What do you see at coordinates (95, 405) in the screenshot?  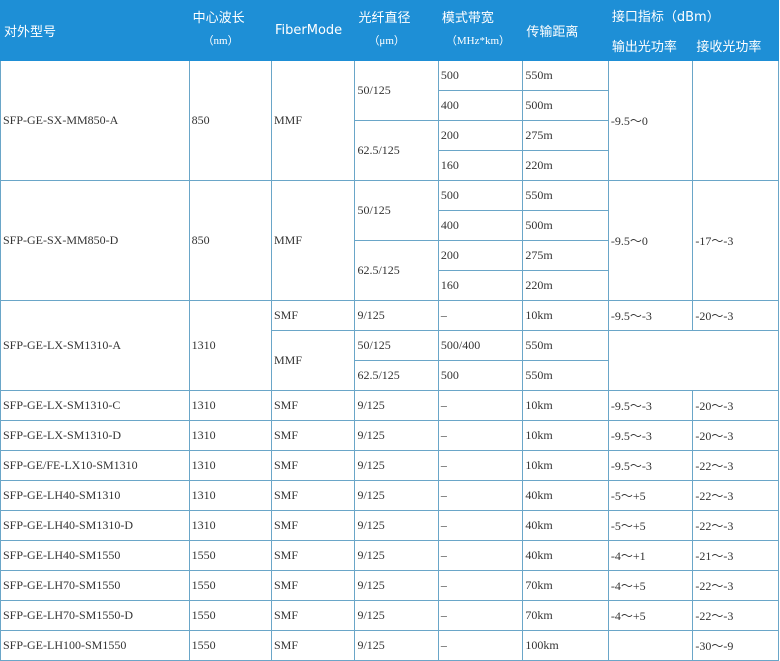 I see `cell-model: SFP-GE-LX-SM1310-C` at bounding box center [95, 405].